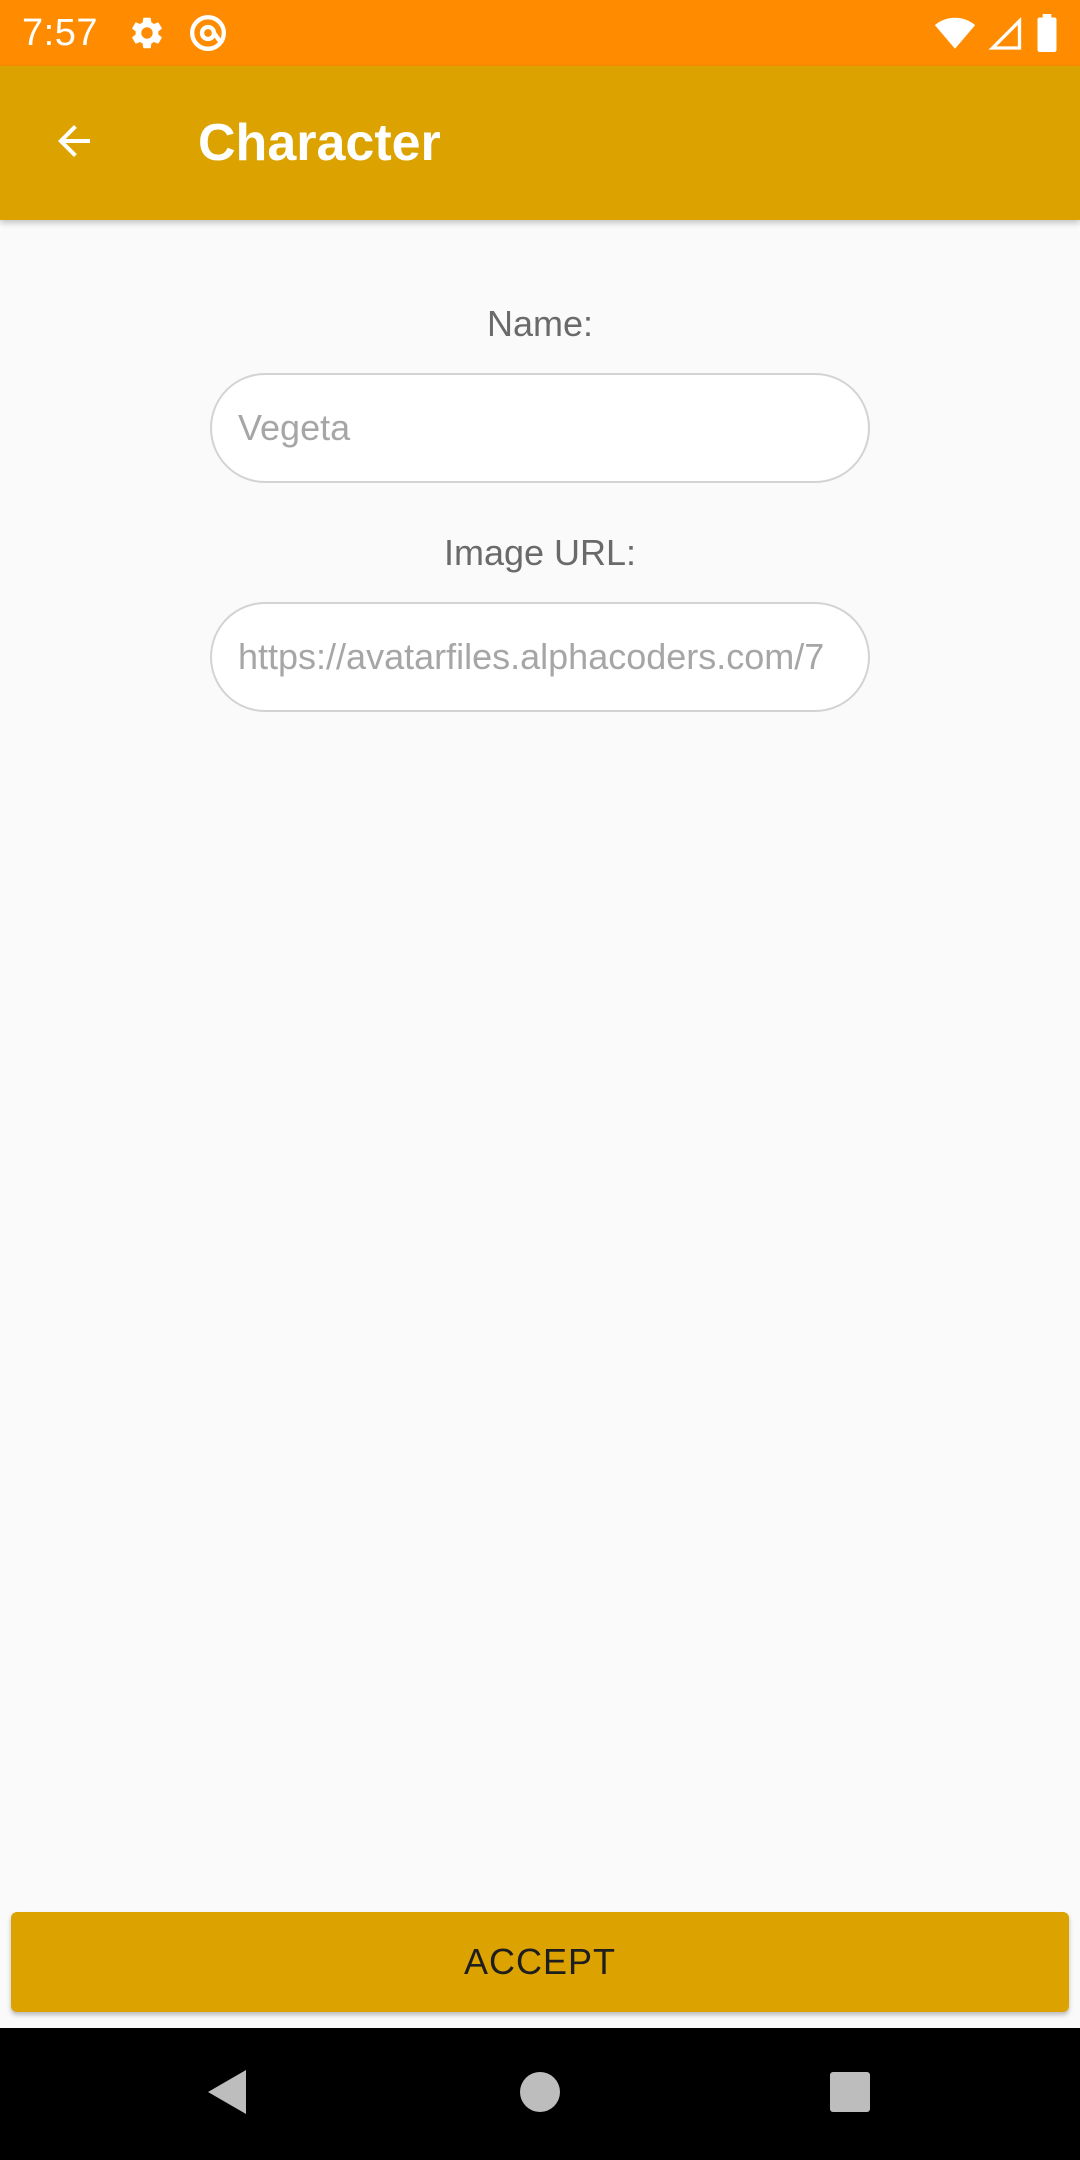 The width and height of the screenshot is (1080, 2160). Describe the element at coordinates (540, 323) in the screenshot. I see `name-label: Name:` at that location.